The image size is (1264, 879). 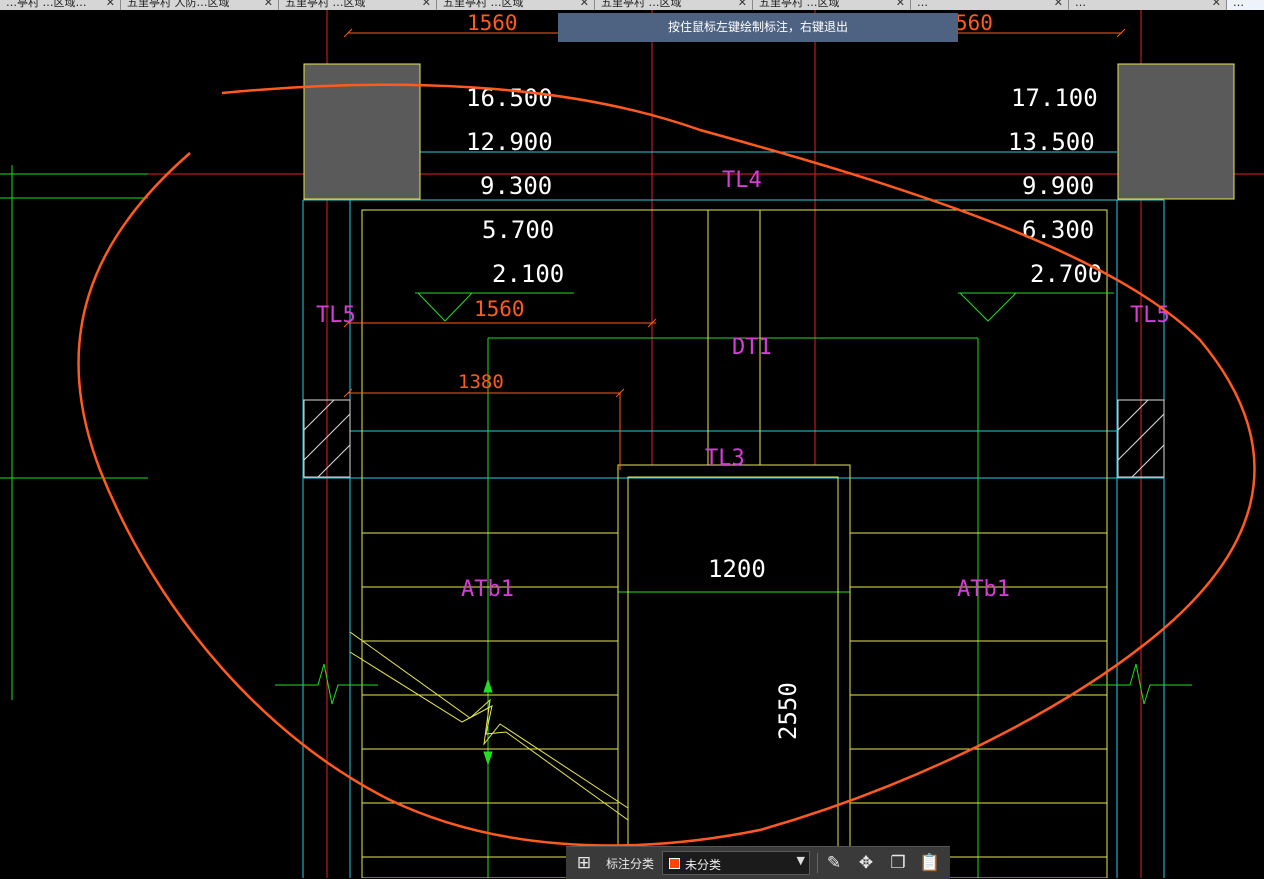 What do you see at coordinates (866, 863) in the screenshot?
I see `move-icon: ✥` at bounding box center [866, 863].